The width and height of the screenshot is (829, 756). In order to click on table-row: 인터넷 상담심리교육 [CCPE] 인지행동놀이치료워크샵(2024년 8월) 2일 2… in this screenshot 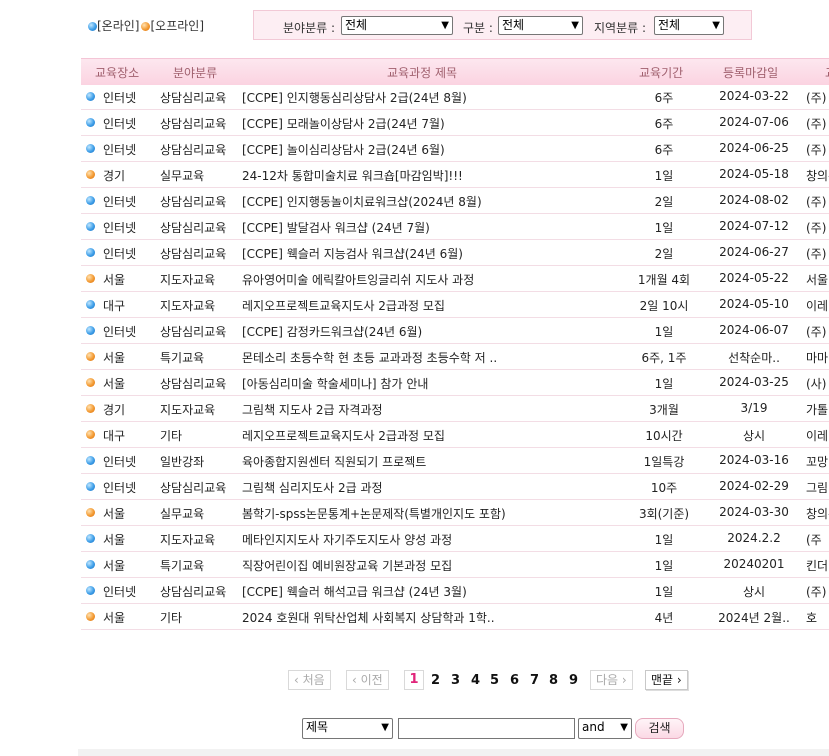, I will do `click(455, 201)`.